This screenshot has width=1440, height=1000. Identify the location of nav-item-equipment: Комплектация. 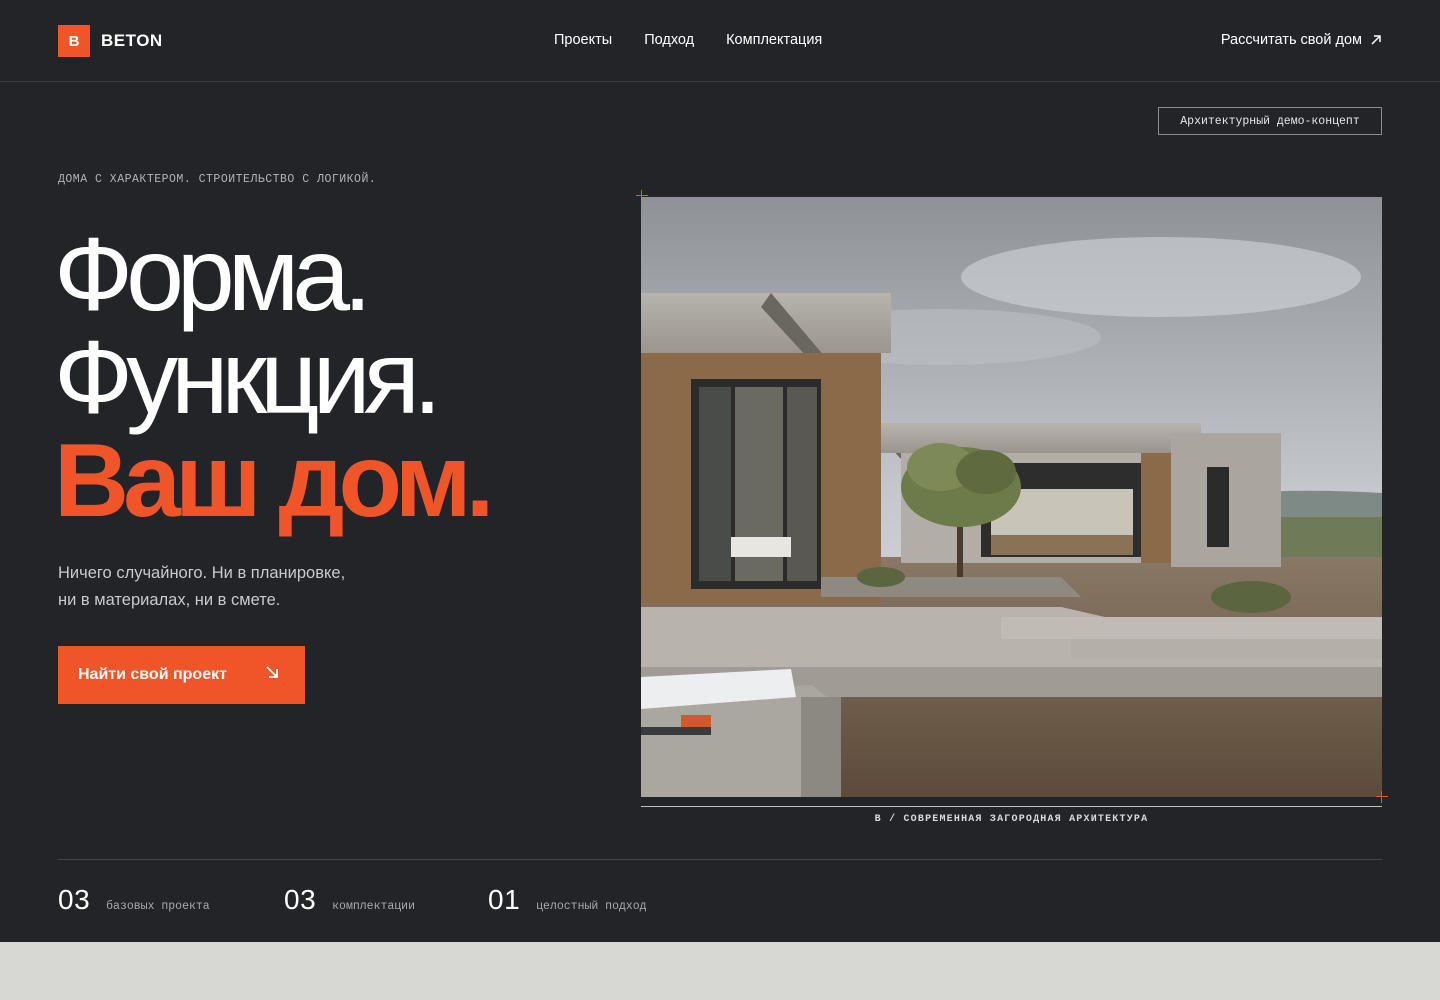
(774, 40).